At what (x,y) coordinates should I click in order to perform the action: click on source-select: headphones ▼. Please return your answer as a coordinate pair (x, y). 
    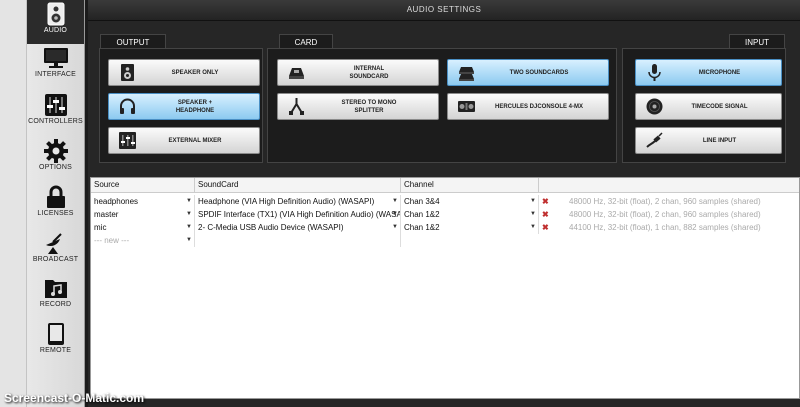
    Looking at the image, I should click on (143, 201).